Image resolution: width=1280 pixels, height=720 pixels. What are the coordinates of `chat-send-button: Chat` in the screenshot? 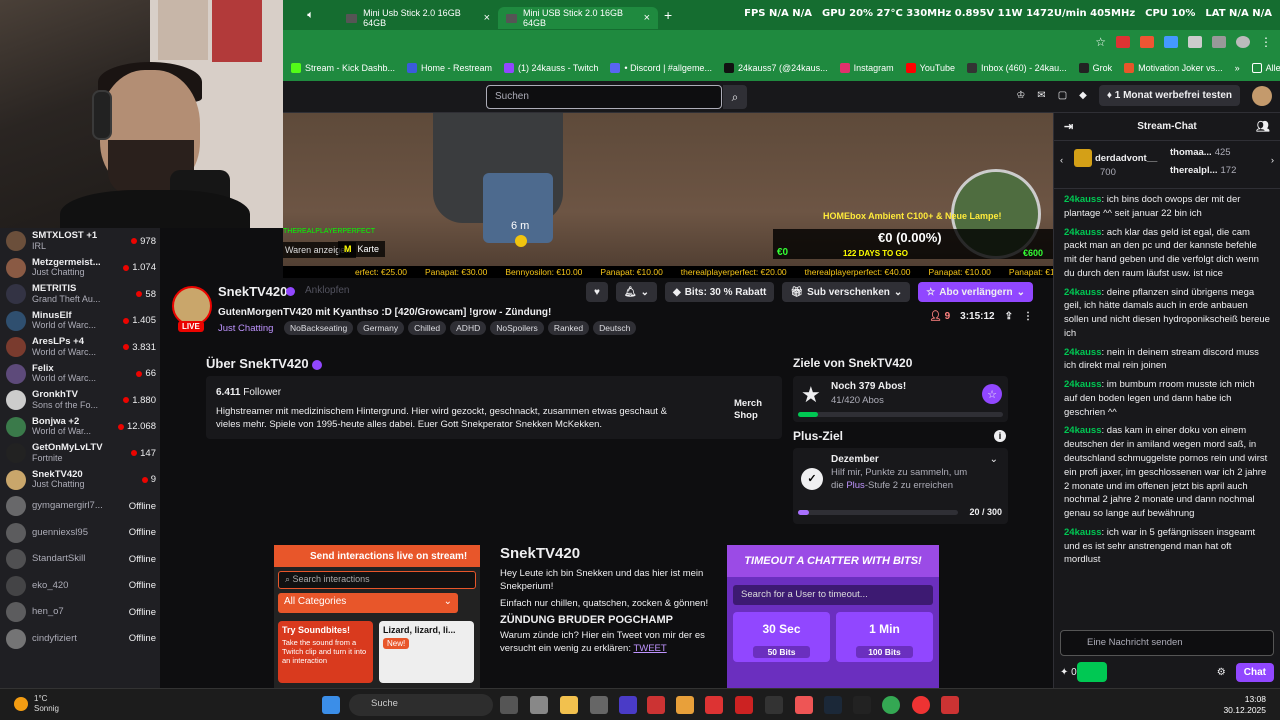 It's located at (1254, 672).